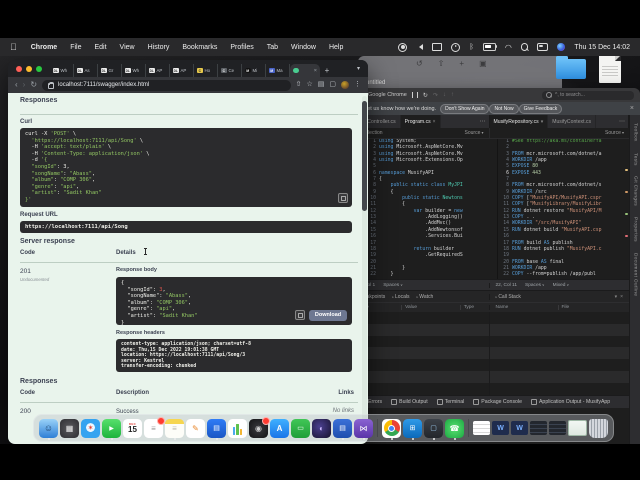  What do you see at coordinates (471, 307) in the screenshot?
I see `column-header-type: Type` at bounding box center [471, 307].